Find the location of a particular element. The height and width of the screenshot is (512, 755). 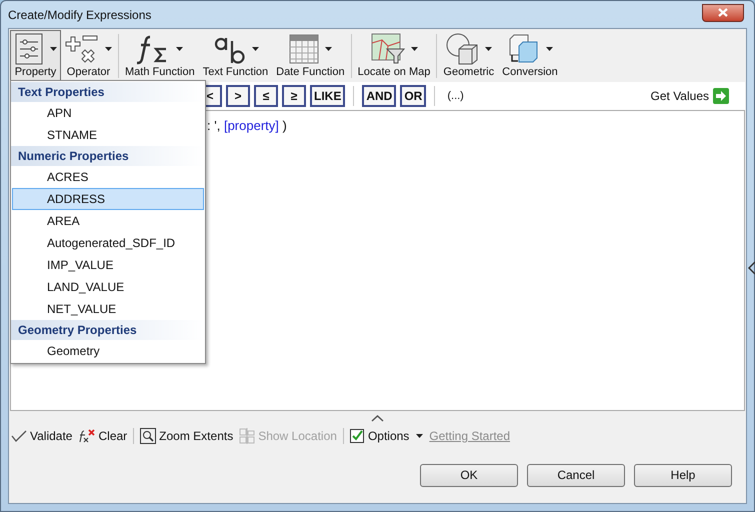

menu-item: ADDRESS is located at coordinates (108, 199).